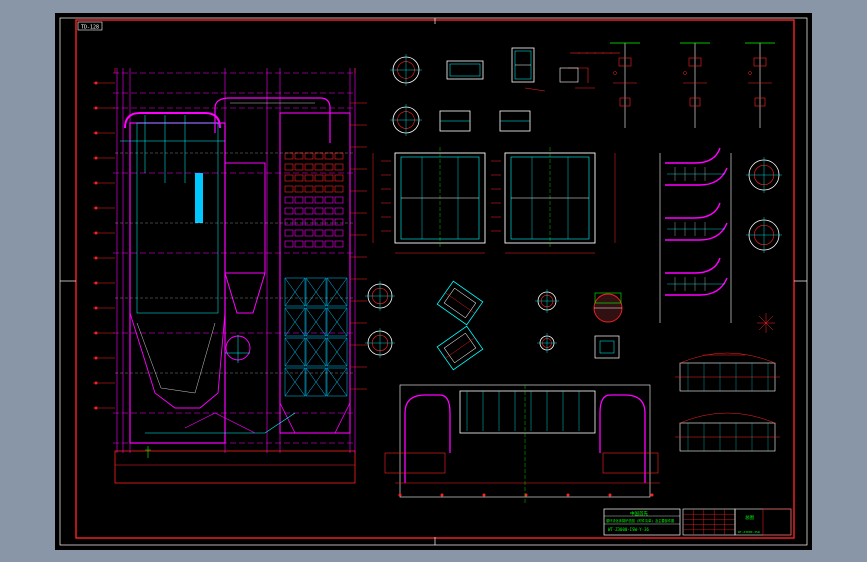  Describe the element at coordinates (494, 200) in the screenshot. I see `frame-sections` at that location.